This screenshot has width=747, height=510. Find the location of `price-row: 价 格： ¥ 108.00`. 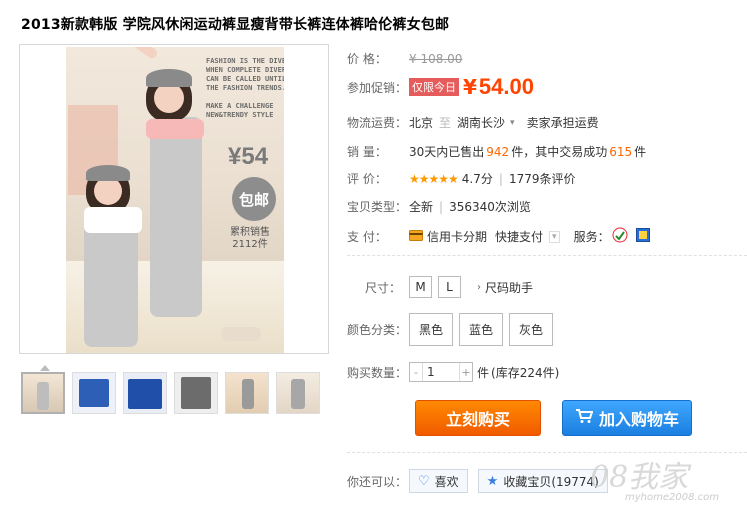

price-row: 价 格： ¥ 108.00 is located at coordinates (404, 58).